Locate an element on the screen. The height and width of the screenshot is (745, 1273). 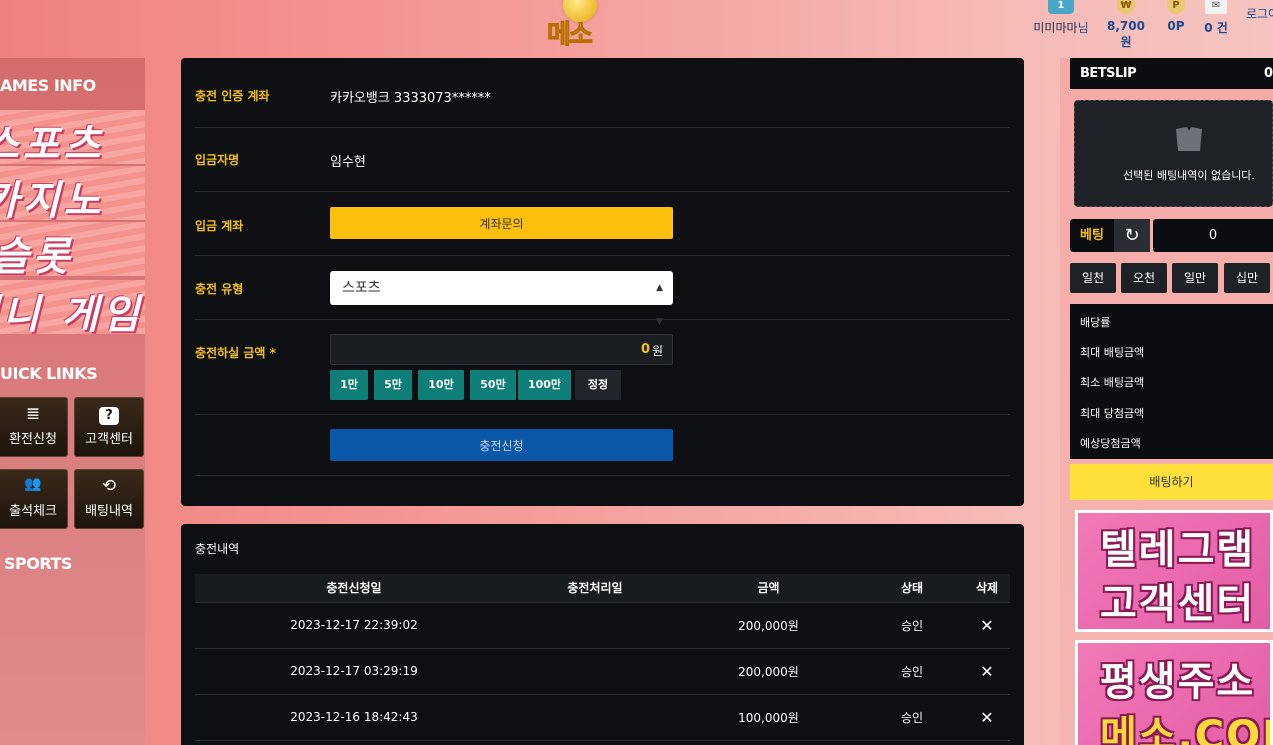
messages-value: 0 건 is located at coordinates (1216, 28).